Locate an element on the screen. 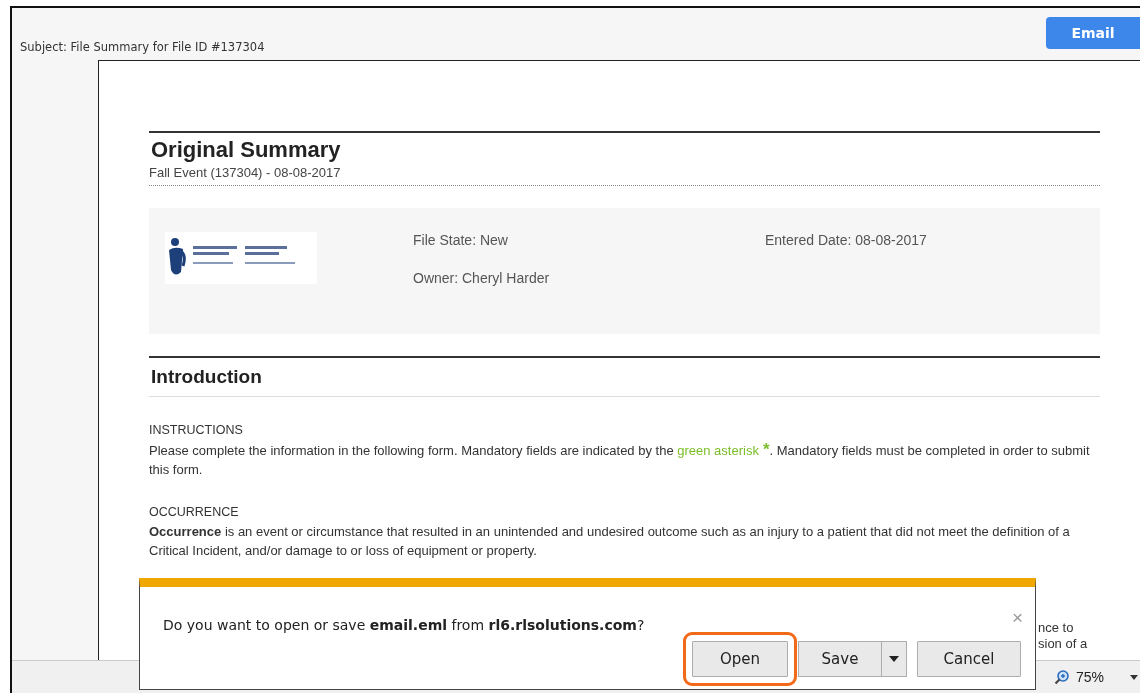 The image size is (1140, 693). zoom-icon is located at coordinates (1061, 677).